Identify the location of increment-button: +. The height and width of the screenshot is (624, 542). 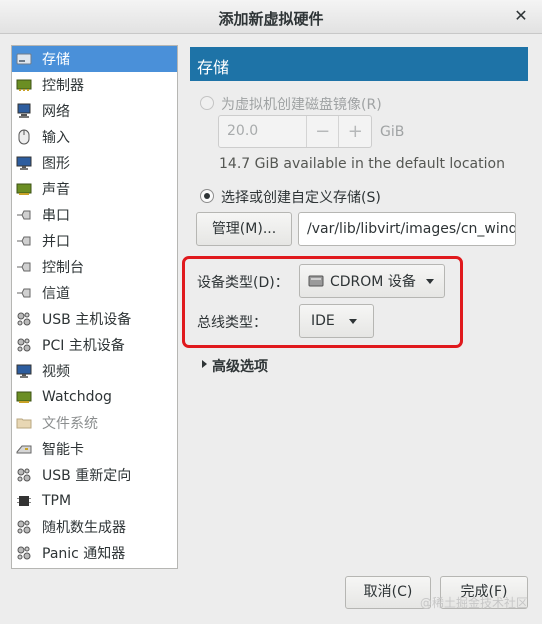
(354, 131).